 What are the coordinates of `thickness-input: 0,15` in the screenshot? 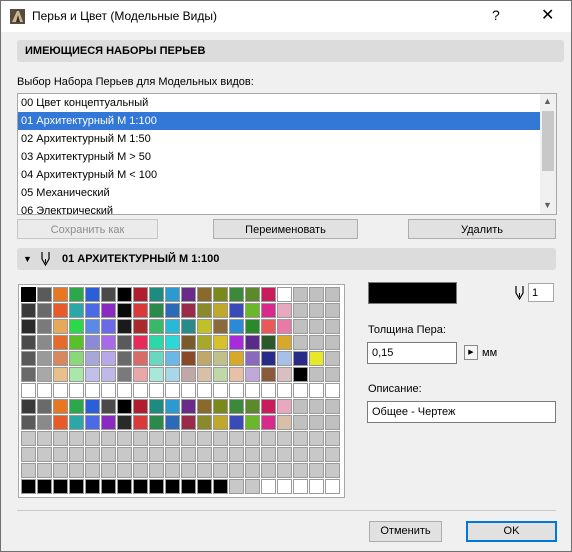 It's located at (412, 353).